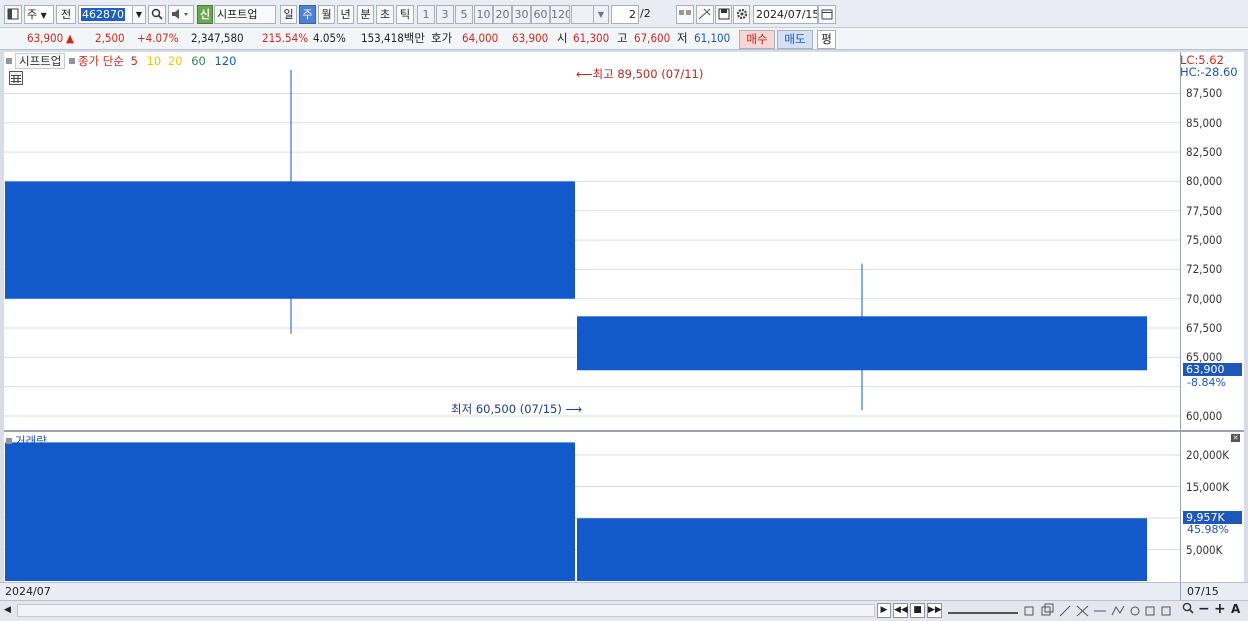  What do you see at coordinates (326, 14) in the screenshot?
I see `period-month-button: 월` at bounding box center [326, 14].